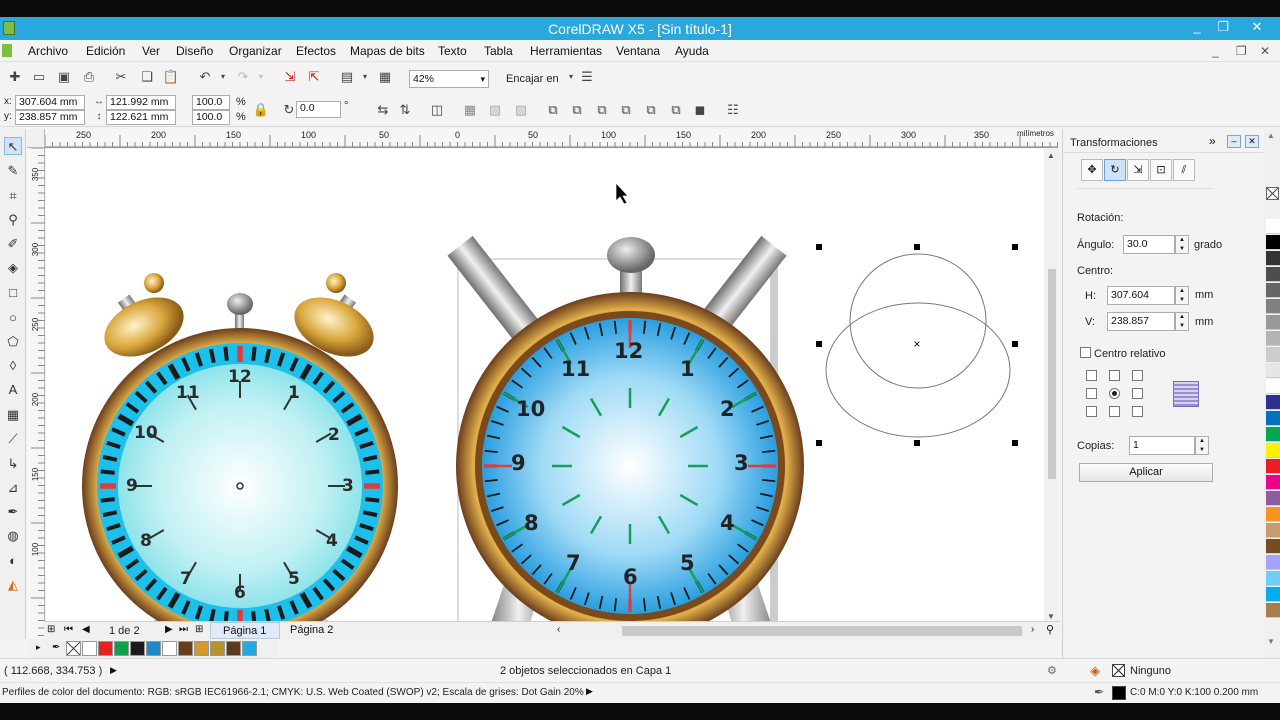 This screenshot has height=720, width=1280. I want to click on rotate-tab-icon: ↻, so click(1115, 170).